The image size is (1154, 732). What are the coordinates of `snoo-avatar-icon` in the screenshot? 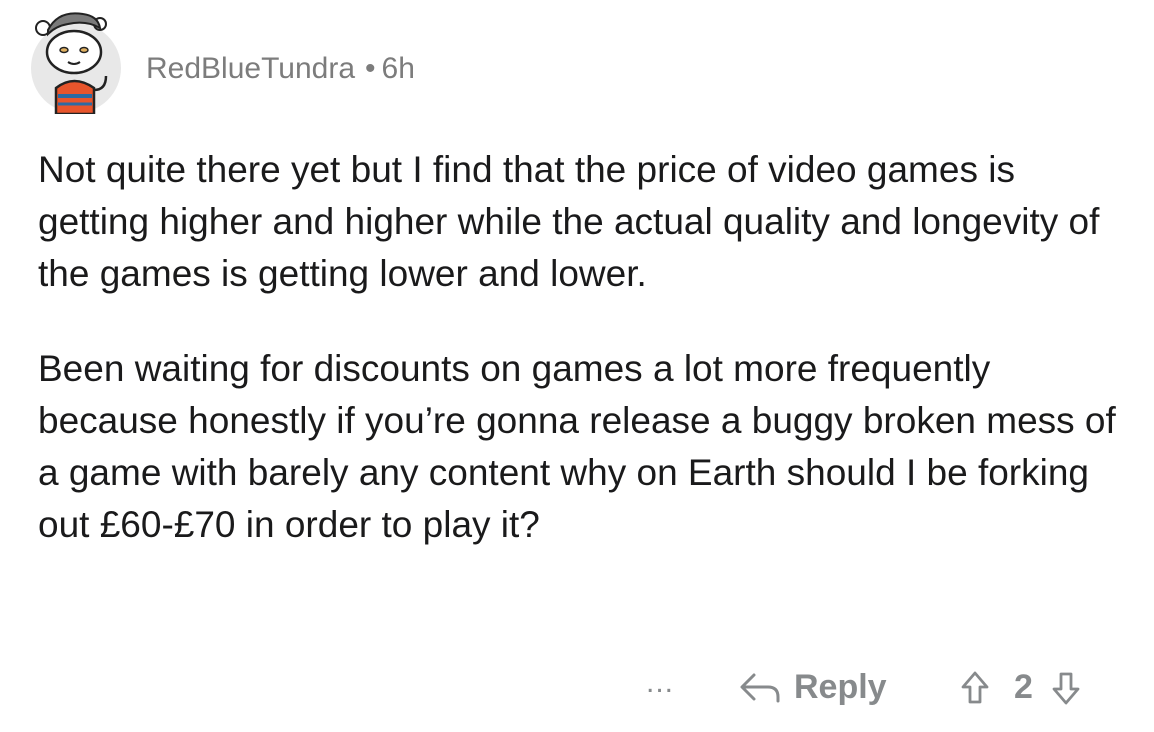 It's located at (76, 64).